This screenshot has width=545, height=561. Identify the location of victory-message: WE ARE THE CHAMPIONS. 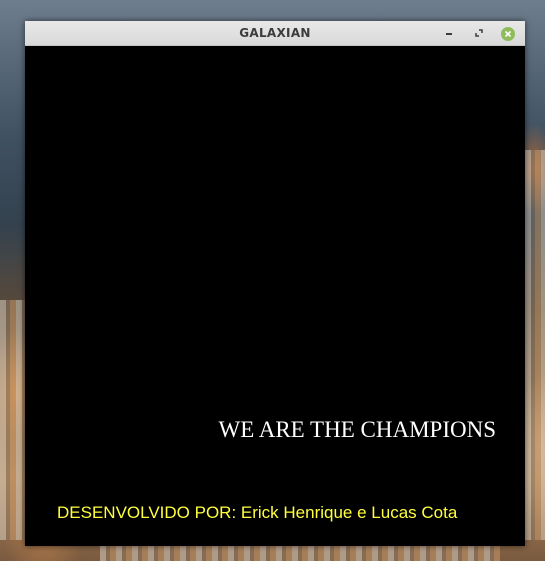
(357, 429).